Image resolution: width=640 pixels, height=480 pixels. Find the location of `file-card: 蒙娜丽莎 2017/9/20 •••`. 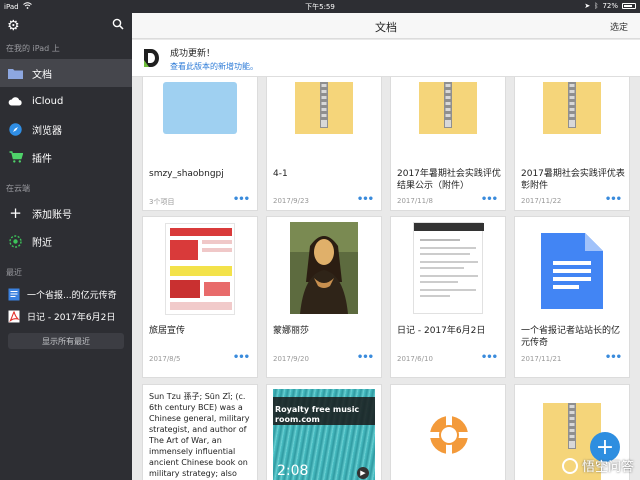

file-card: 蒙娜丽莎 2017/9/20 ••• is located at coordinates (324, 297).